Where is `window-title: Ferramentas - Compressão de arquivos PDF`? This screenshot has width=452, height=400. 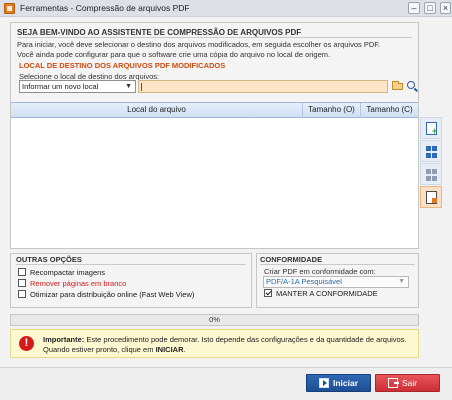 window-title: Ferramentas - Compressão de arquivos PDF is located at coordinates (105, 8).